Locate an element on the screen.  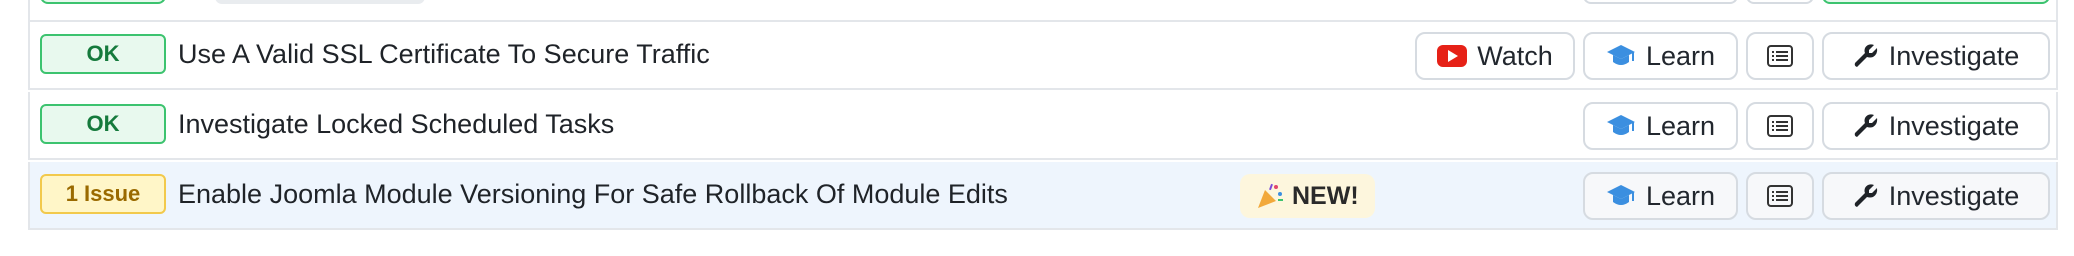
partial-tag is located at coordinates (320, 2).